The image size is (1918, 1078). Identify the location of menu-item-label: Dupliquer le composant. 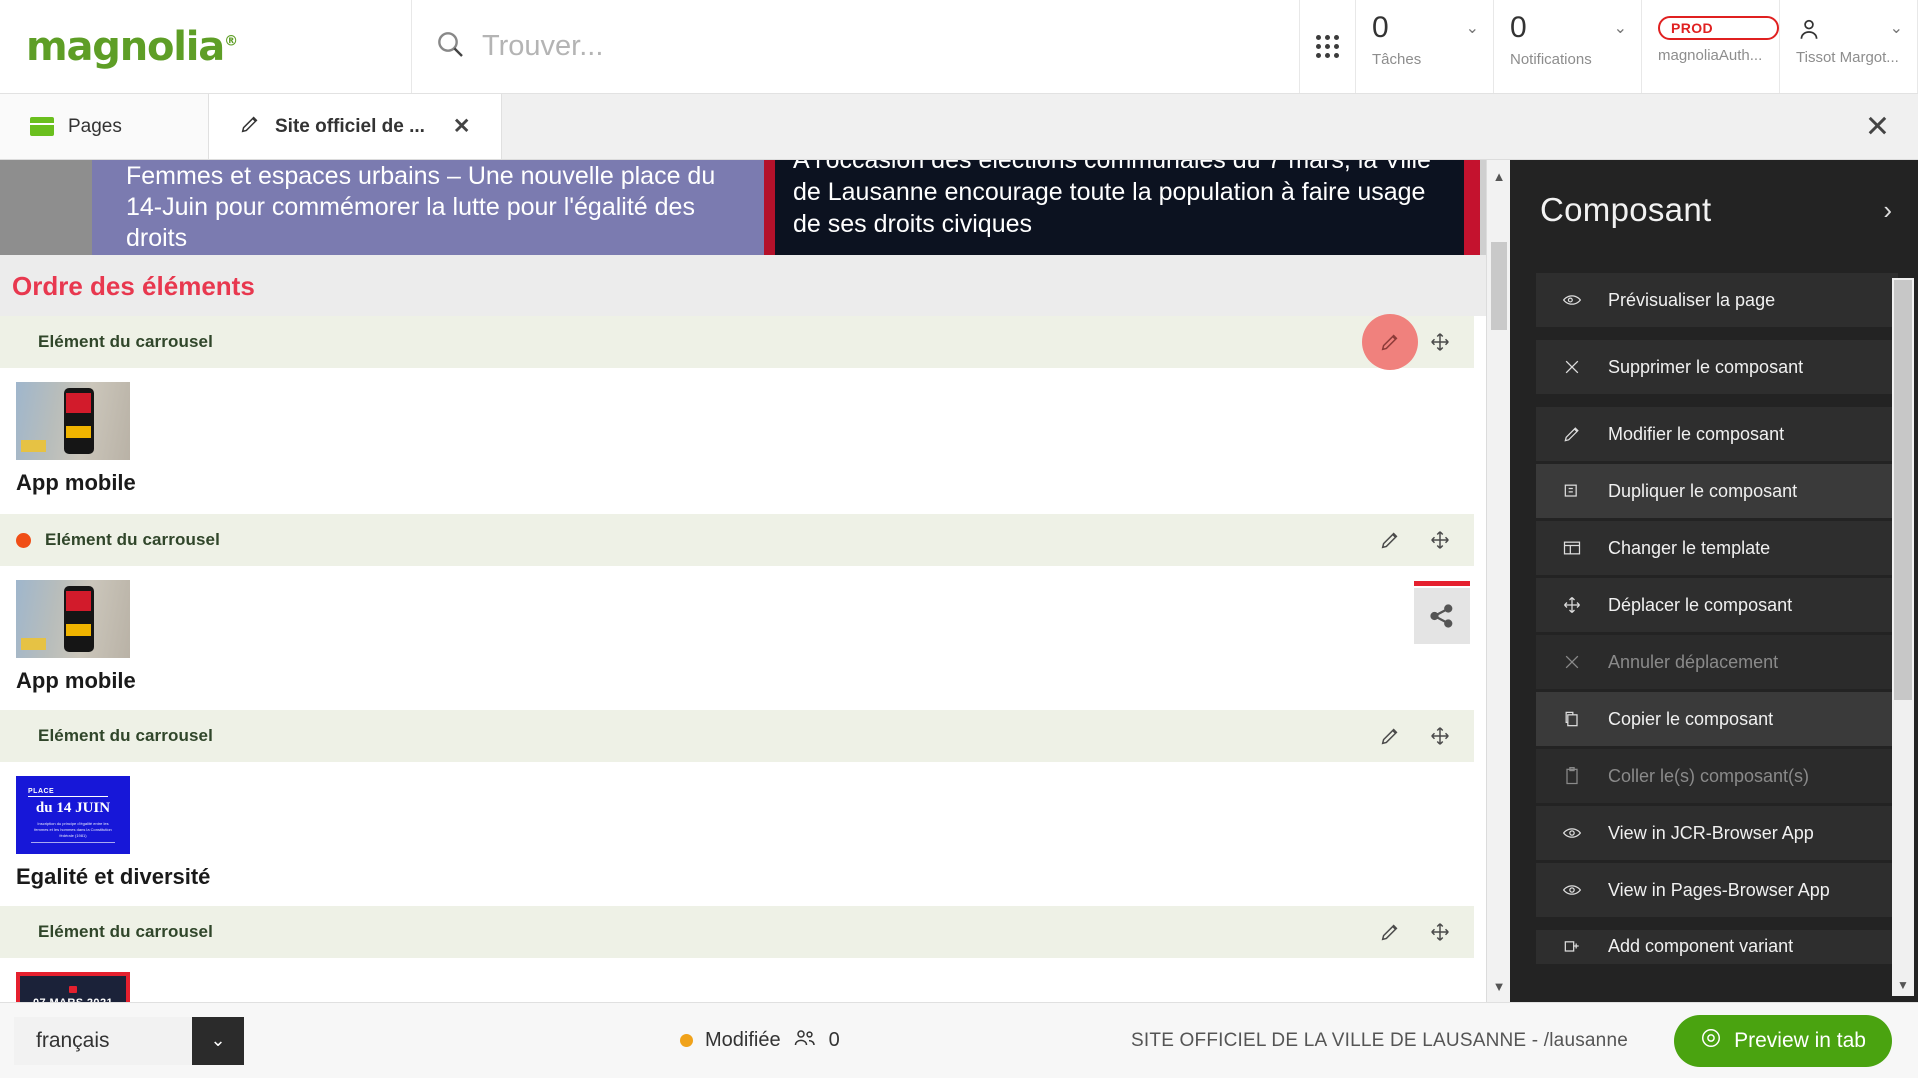
(1703, 490).